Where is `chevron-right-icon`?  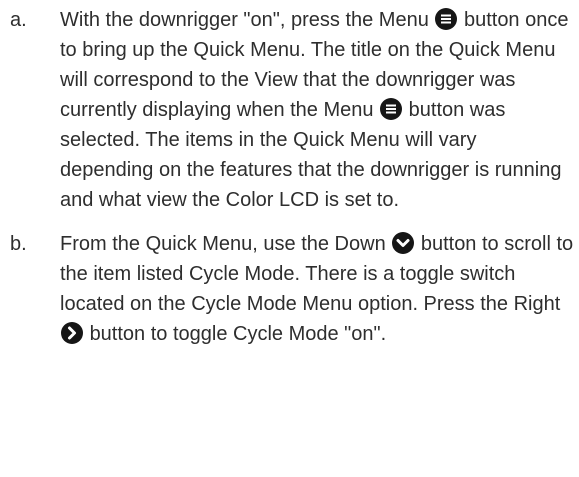 chevron-right-icon is located at coordinates (72, 333).